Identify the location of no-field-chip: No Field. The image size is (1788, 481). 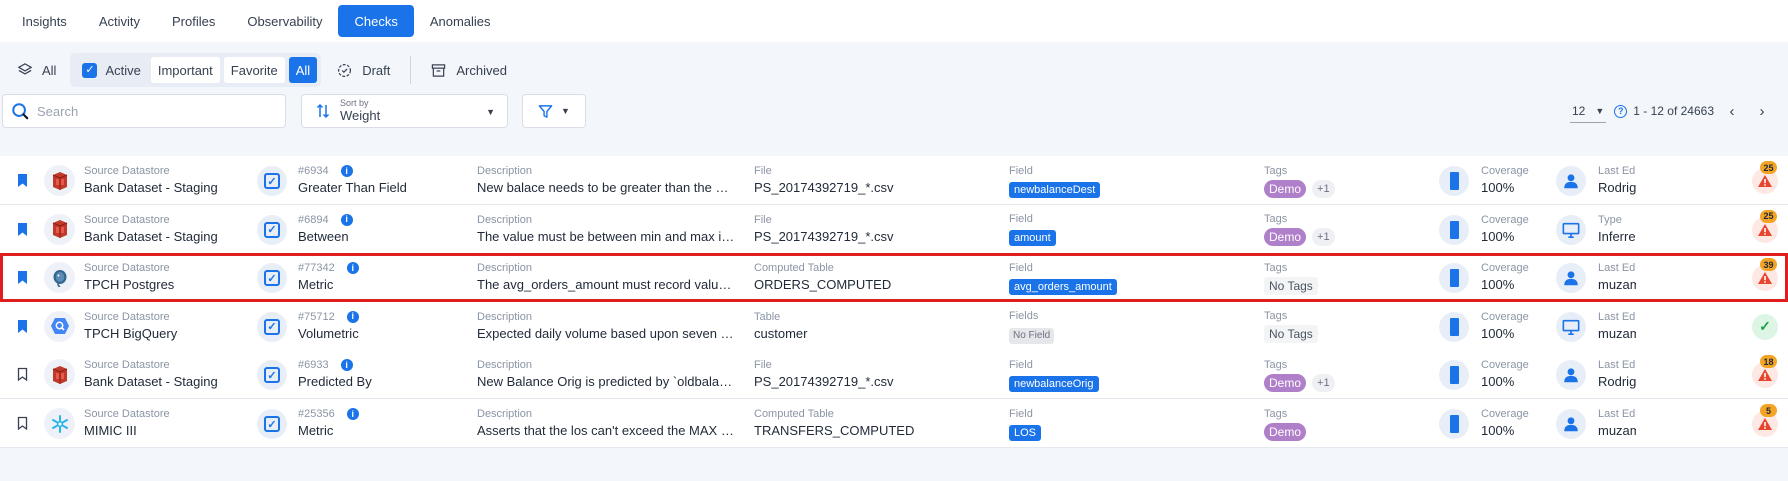
(1032, 335).